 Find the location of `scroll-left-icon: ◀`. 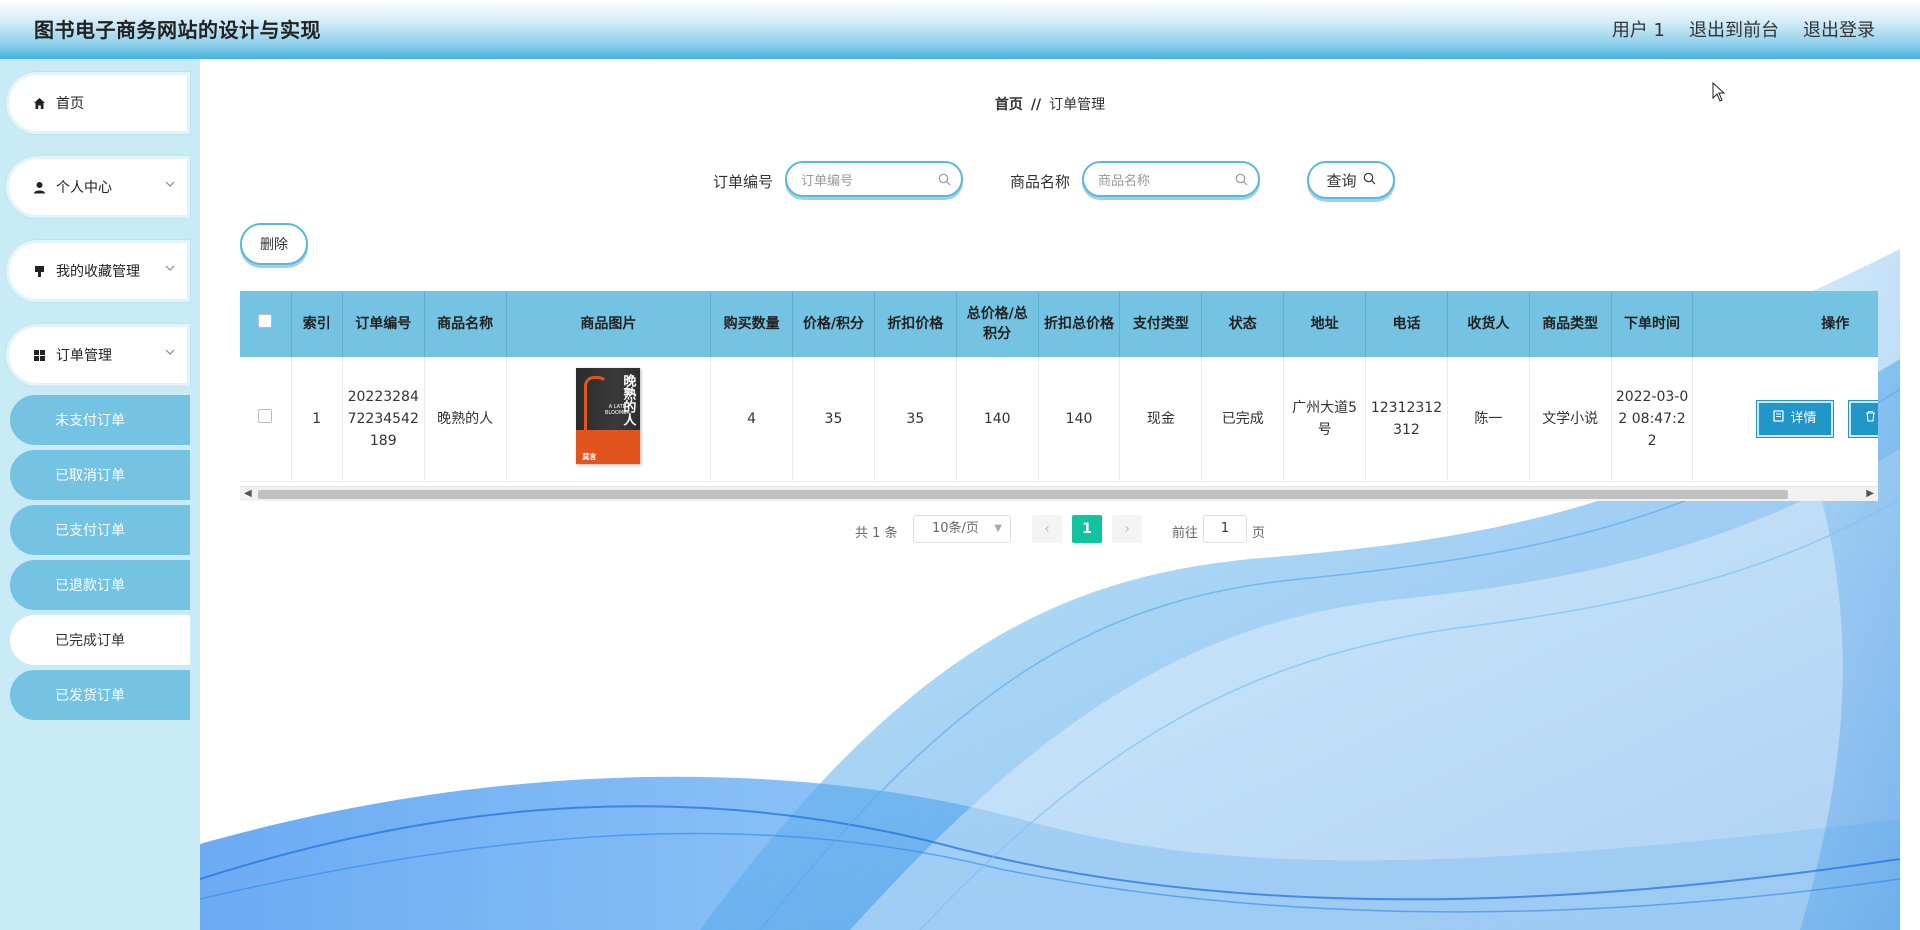

scroll-left-icon: ◀ is located at coordinates (248, 493).